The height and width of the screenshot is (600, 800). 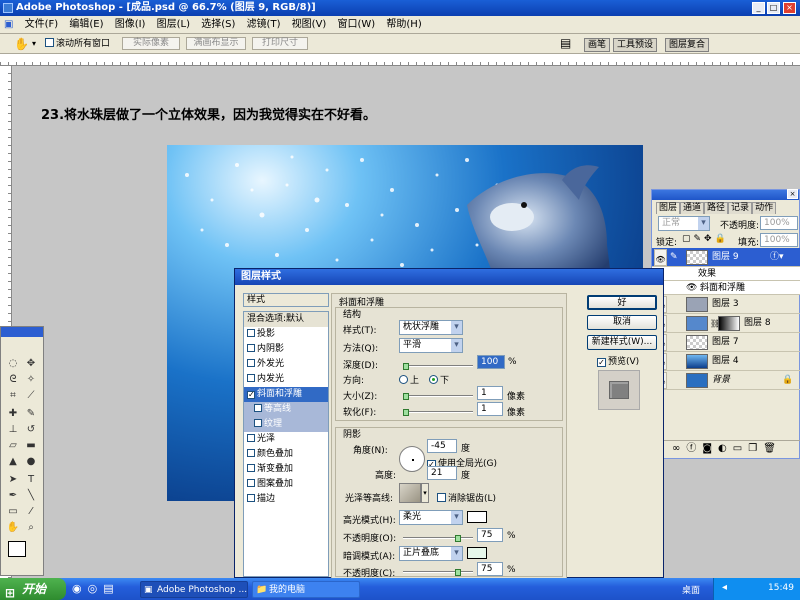 What do you see at coordinates (694, 448) in the screenshot?
I see `add-style-icon: ⓕ` at bounding box center [694, 448].